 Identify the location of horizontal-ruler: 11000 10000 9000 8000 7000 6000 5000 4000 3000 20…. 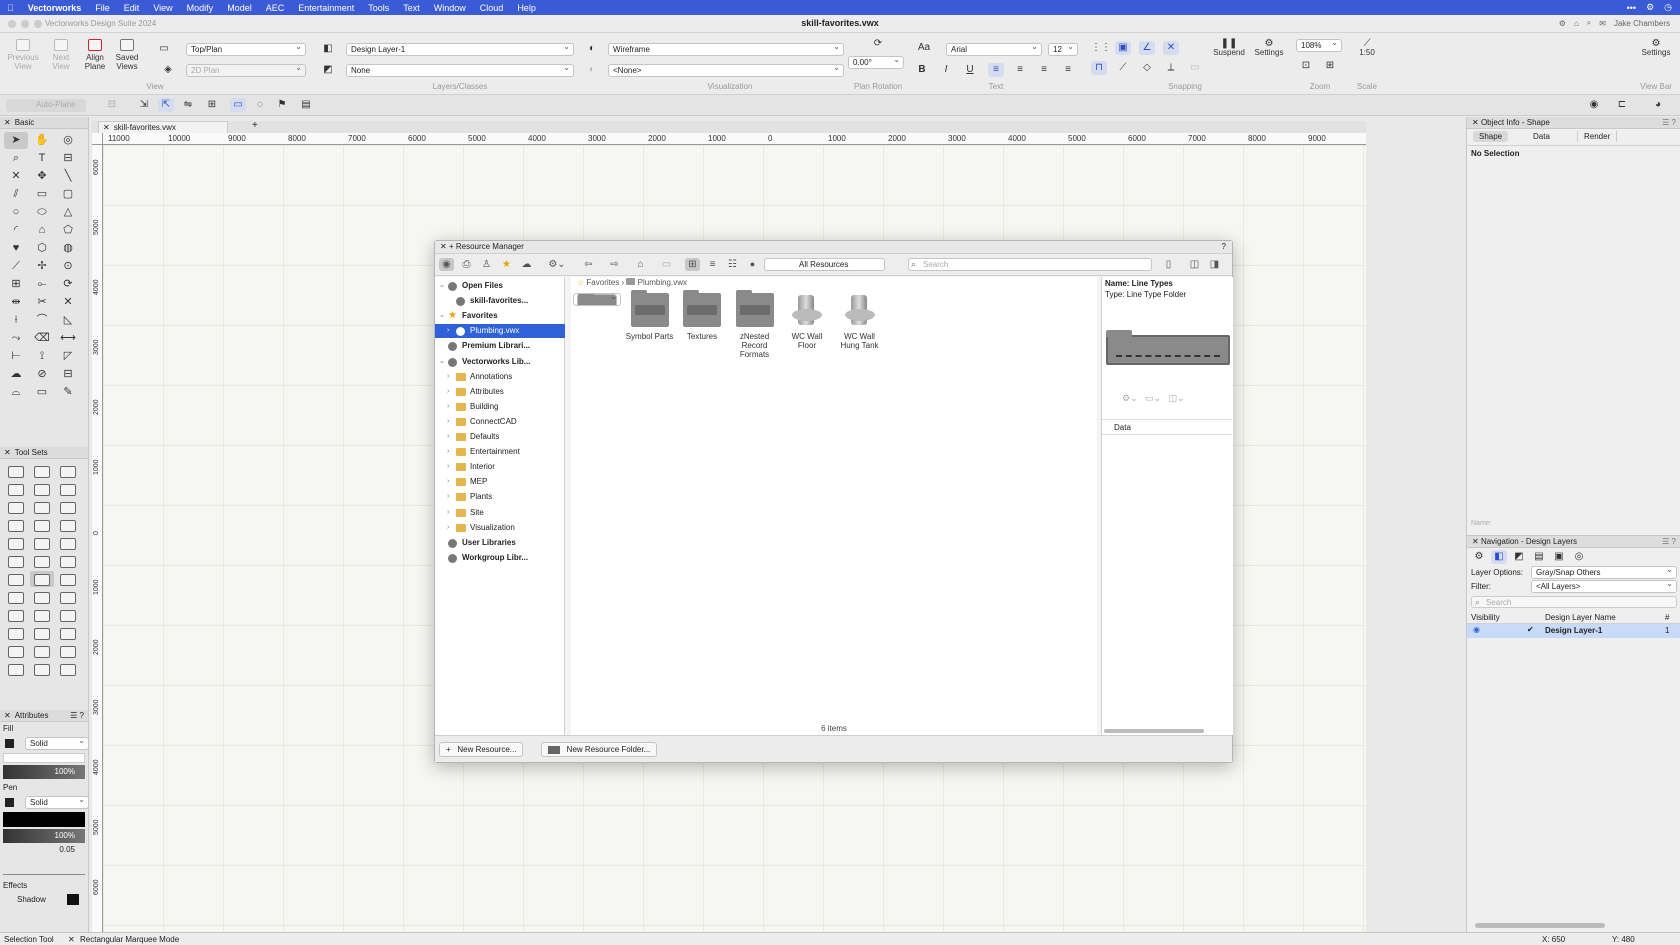
(734, 139).